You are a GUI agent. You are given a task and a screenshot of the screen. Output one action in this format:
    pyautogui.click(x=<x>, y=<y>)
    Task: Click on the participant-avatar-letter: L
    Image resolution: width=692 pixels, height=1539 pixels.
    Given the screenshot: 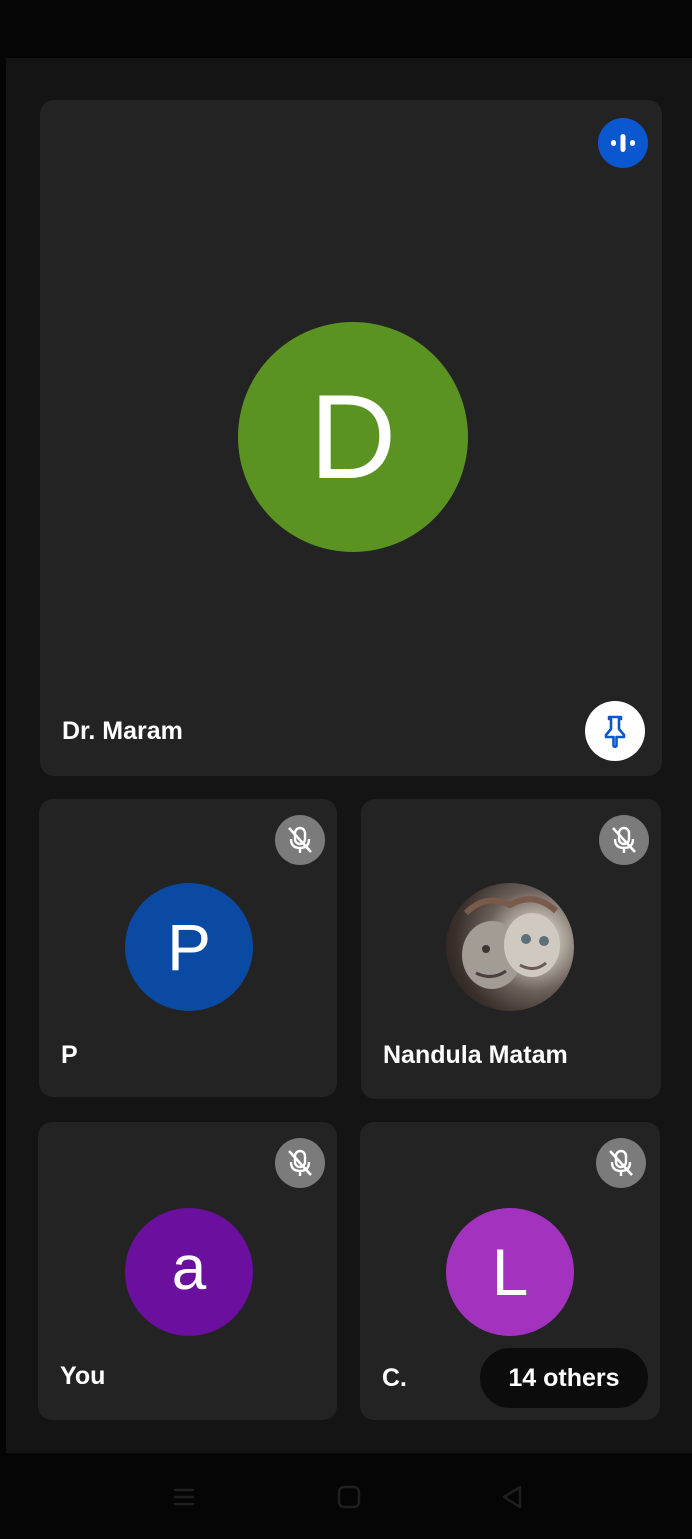 What is the action you would take?
    pyautogui.click(x=510, y=1272)
    